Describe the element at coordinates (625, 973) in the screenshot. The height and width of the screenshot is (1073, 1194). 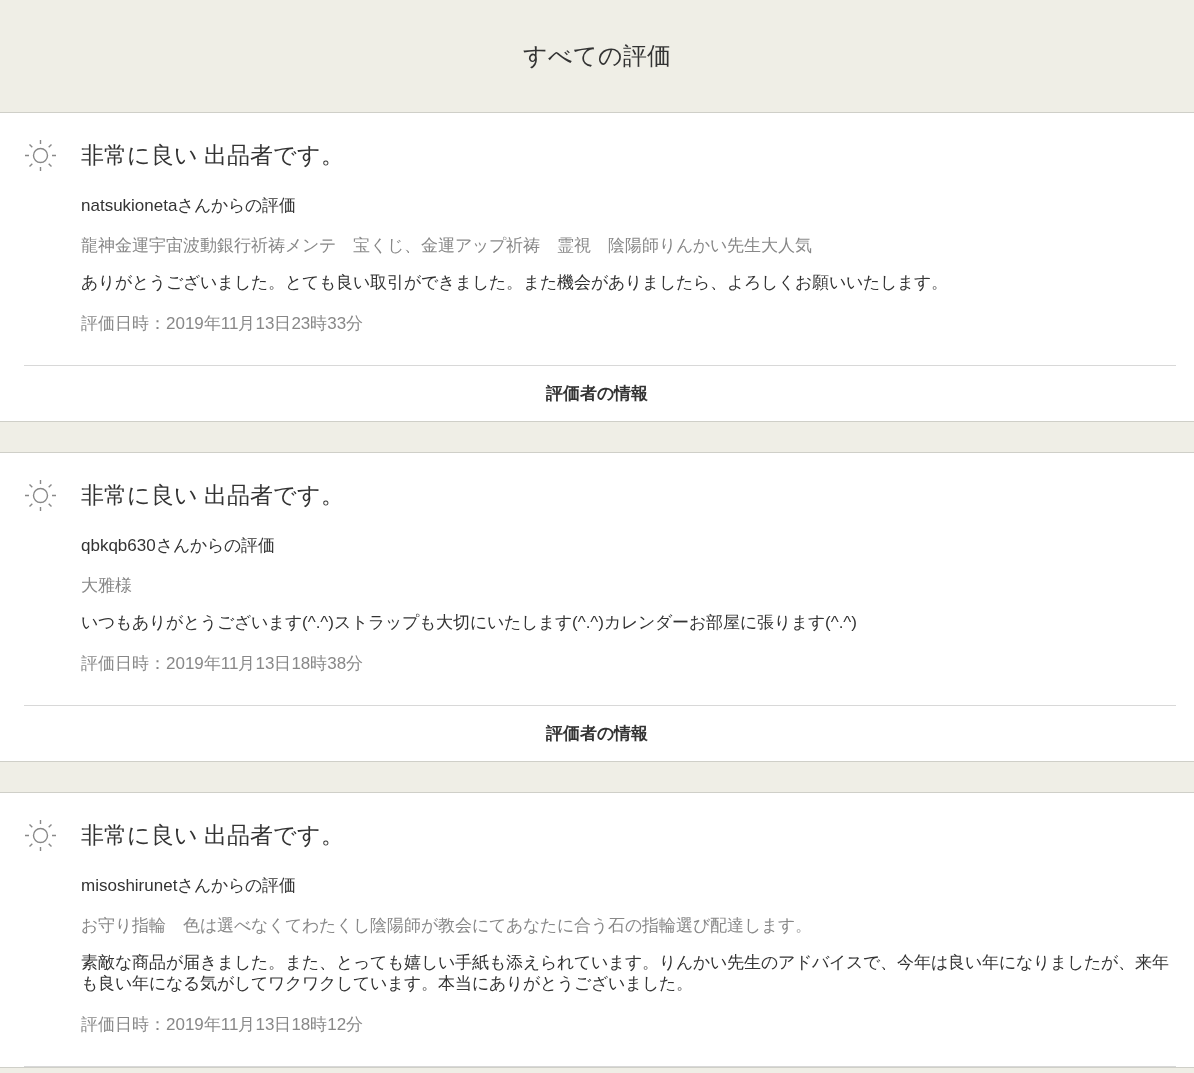
I see `review-comment: 素敵な商品が届きました。また、とっても嬉しい手紙も添えられています。りんかい先生のアドバイスで、今年は良い年になりましたが、来年も良い年になる気がしてワクワクしています。本当にありがとうございました。` at that location.